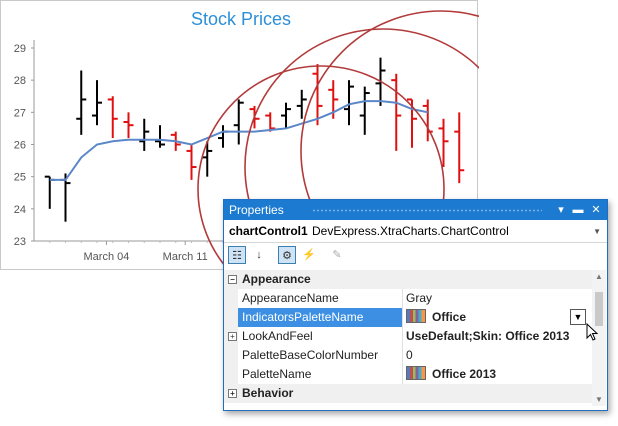 The height and width of the screenshot is (426, 618). What do you see at coordinates (415, 255) in the screenshot?
I see `properties-toolbar: ☷ ↓ ⚙ ⚡ ✎` at bounding box center [415, 255].